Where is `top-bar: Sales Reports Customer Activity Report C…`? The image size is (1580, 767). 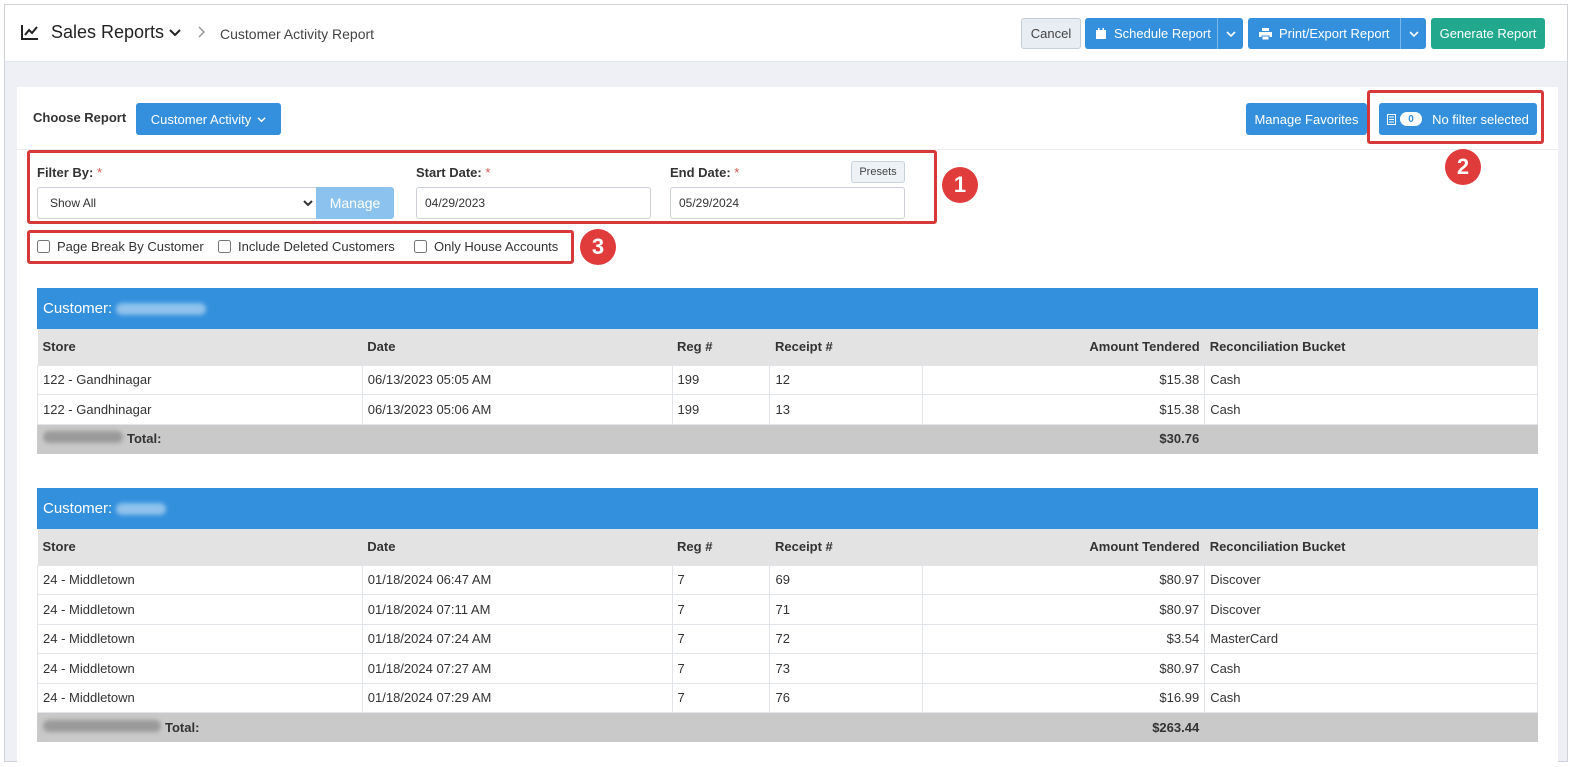
top-bar: Sales Reports Customer Activity Report C… is located at coordinates (786, 33).